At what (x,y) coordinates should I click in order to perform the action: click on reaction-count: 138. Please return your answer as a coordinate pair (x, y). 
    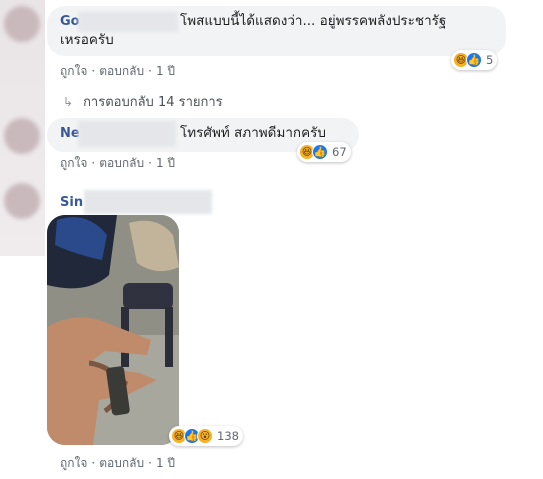
    Looking at the image, I should click on (228, 436).